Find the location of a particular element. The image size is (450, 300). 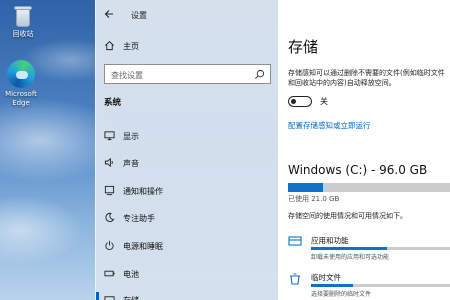

sidebar-item-focus-assist: 专注助手 is located at coordinates (189, 219).